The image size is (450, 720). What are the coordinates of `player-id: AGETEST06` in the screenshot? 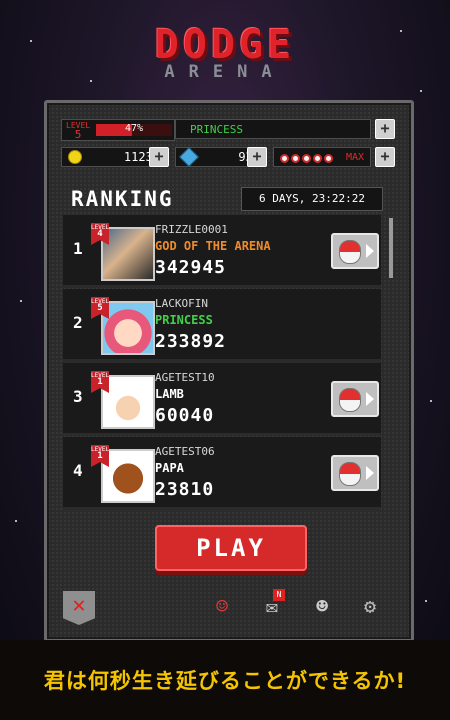 It's located at (185, 451).